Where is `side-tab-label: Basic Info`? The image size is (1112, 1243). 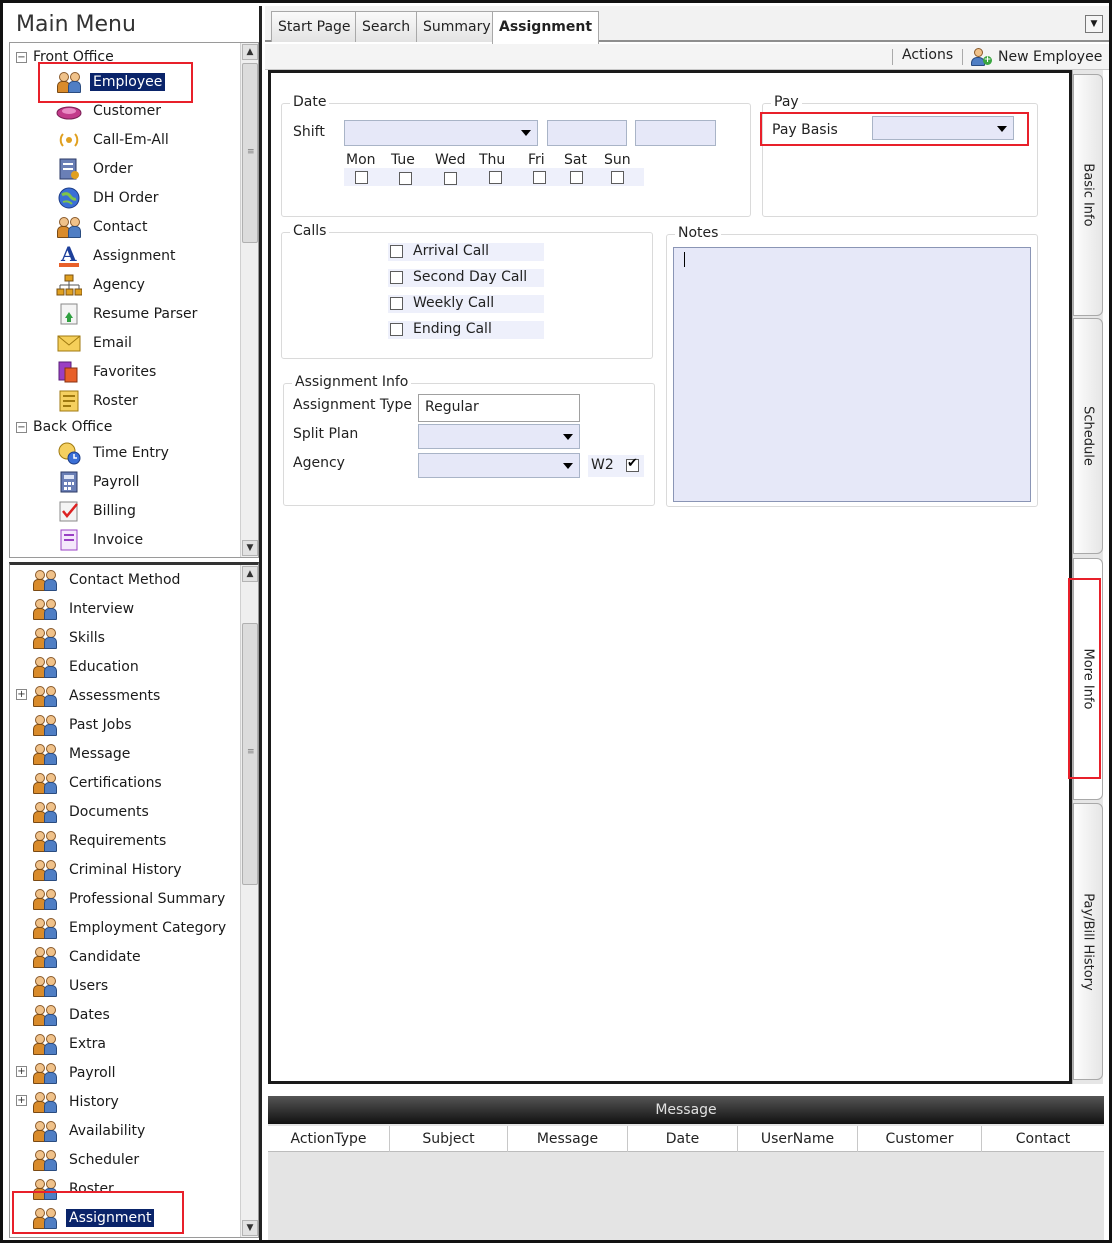
side-tab-label: Basic Info is located at coordinates (1088, 195).